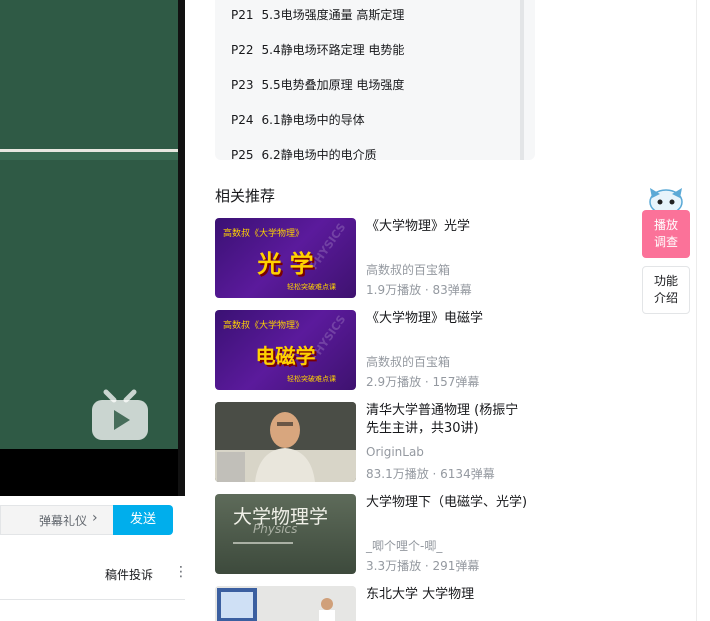 The image size is (710, 621). Describe the element at coordinates (143, 520) in the screenshot. I see `send-button: 发送` at that location.